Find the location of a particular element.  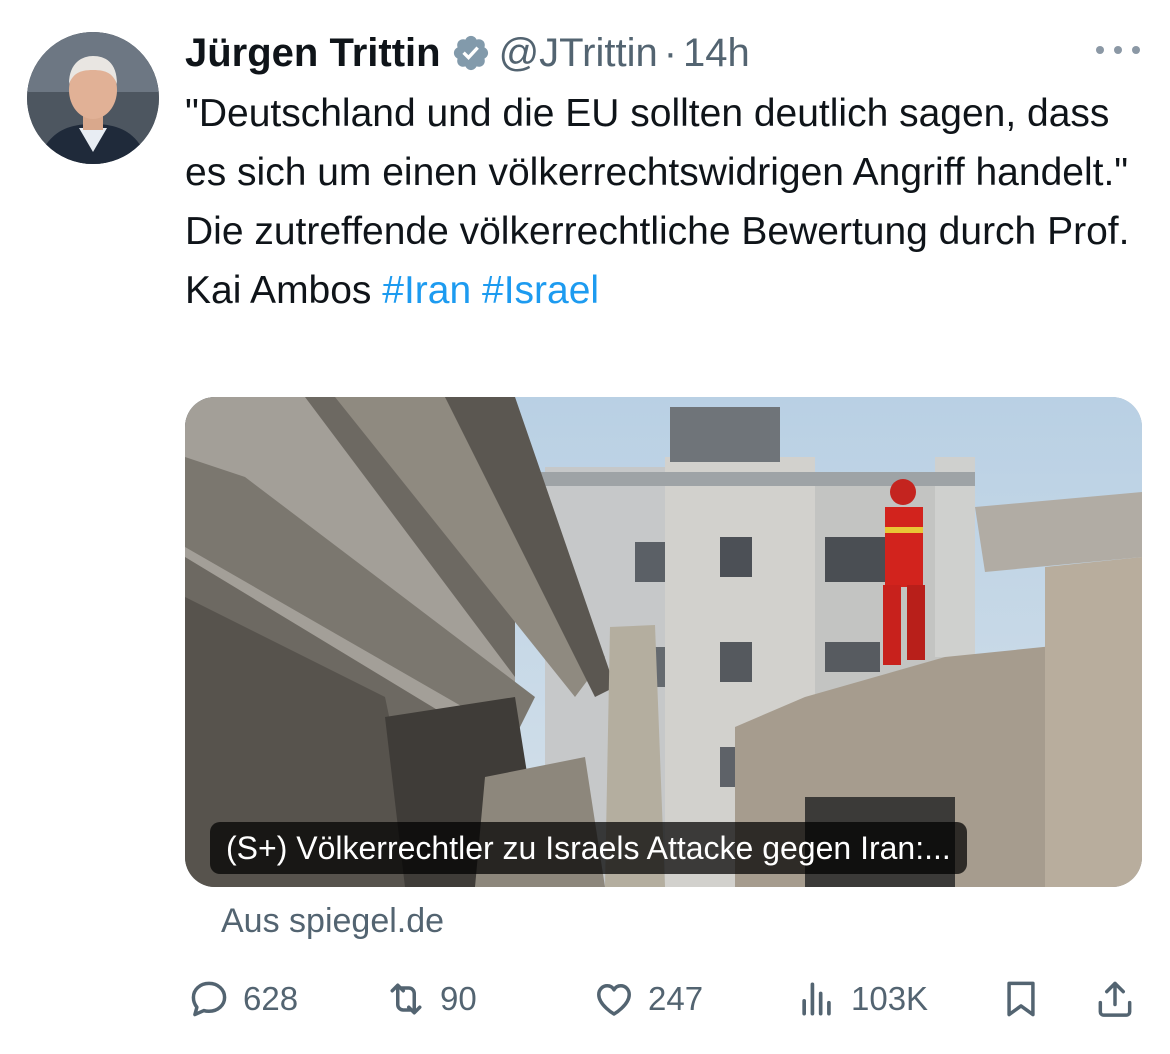

heart-icon is located at coordinates (614, 1000).